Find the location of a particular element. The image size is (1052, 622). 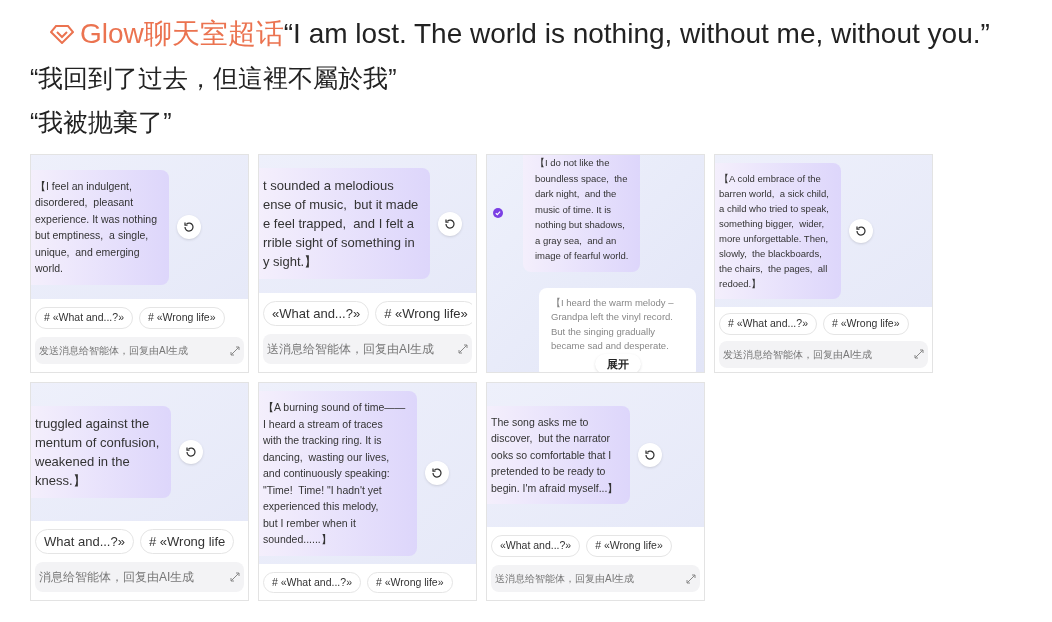

message-bubble: truggled against the mentum of confusion, weakened in the kness.】 is located at coordinates (101, 451).